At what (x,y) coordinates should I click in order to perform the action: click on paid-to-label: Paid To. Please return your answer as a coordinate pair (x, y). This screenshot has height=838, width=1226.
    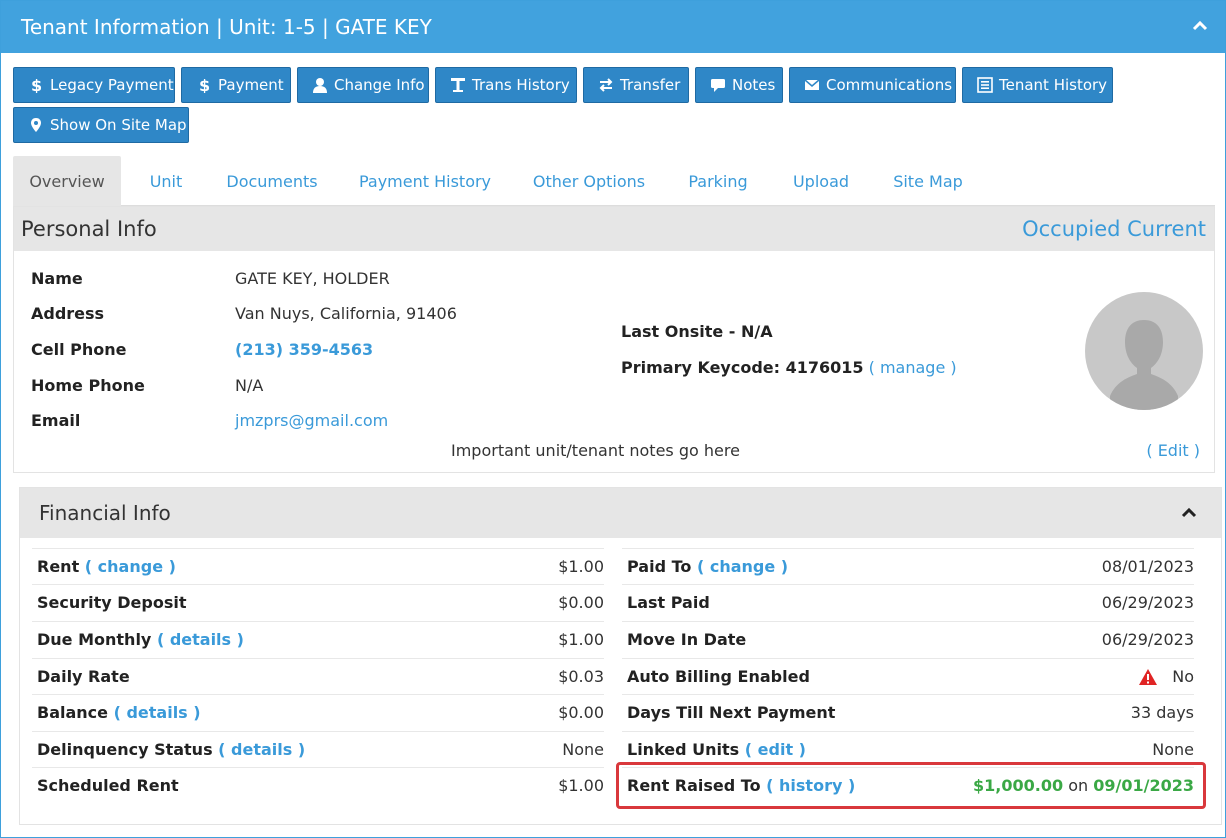
    Looking at the image, I should click on (659, 566).